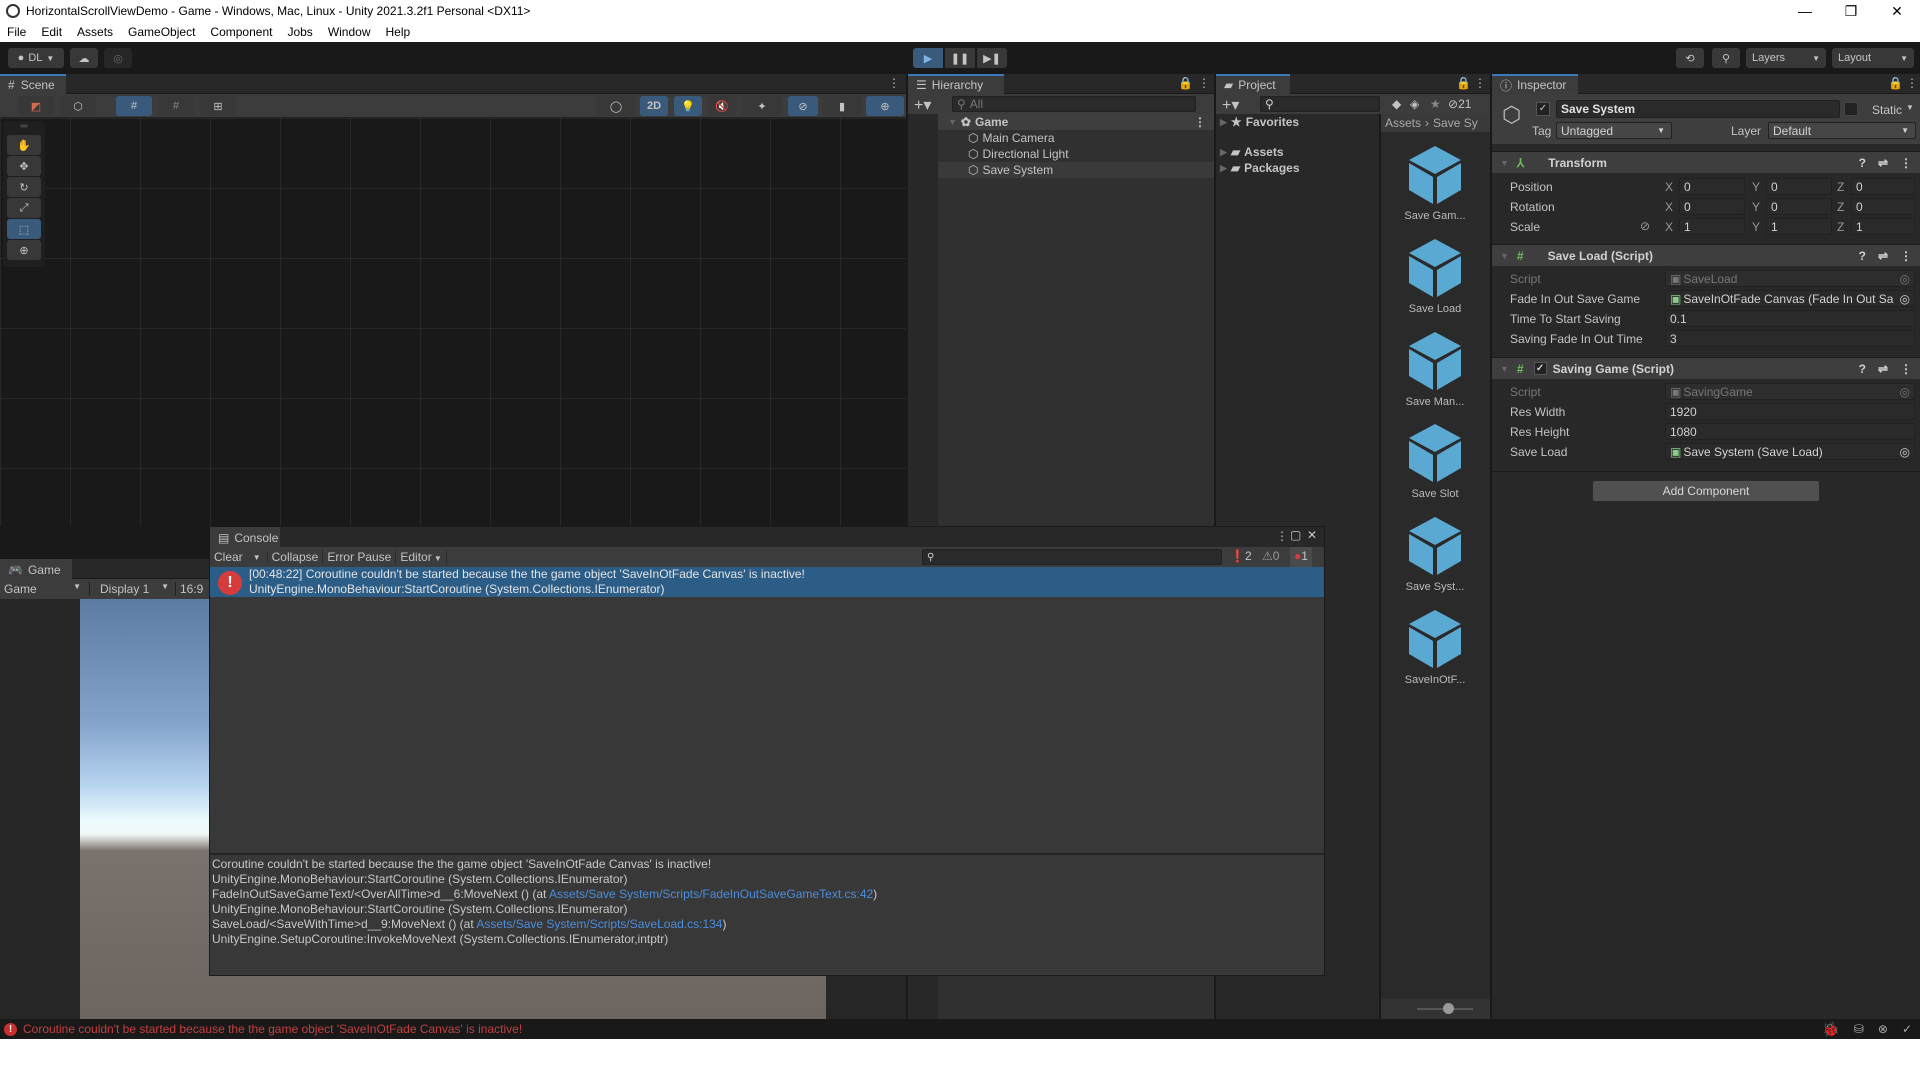  What do you see at coordinates (1790, 411) in the screenshot?
I see `value-input: 1920` at bounding box center [1790, 411].